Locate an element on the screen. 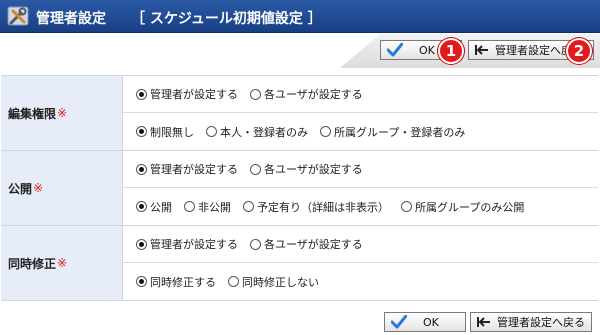 The width and height of the screenshot is (600, 335). simultaneous-edit-value-row: 同時修正する 同時修正しない is located at coordinates (360, 281).